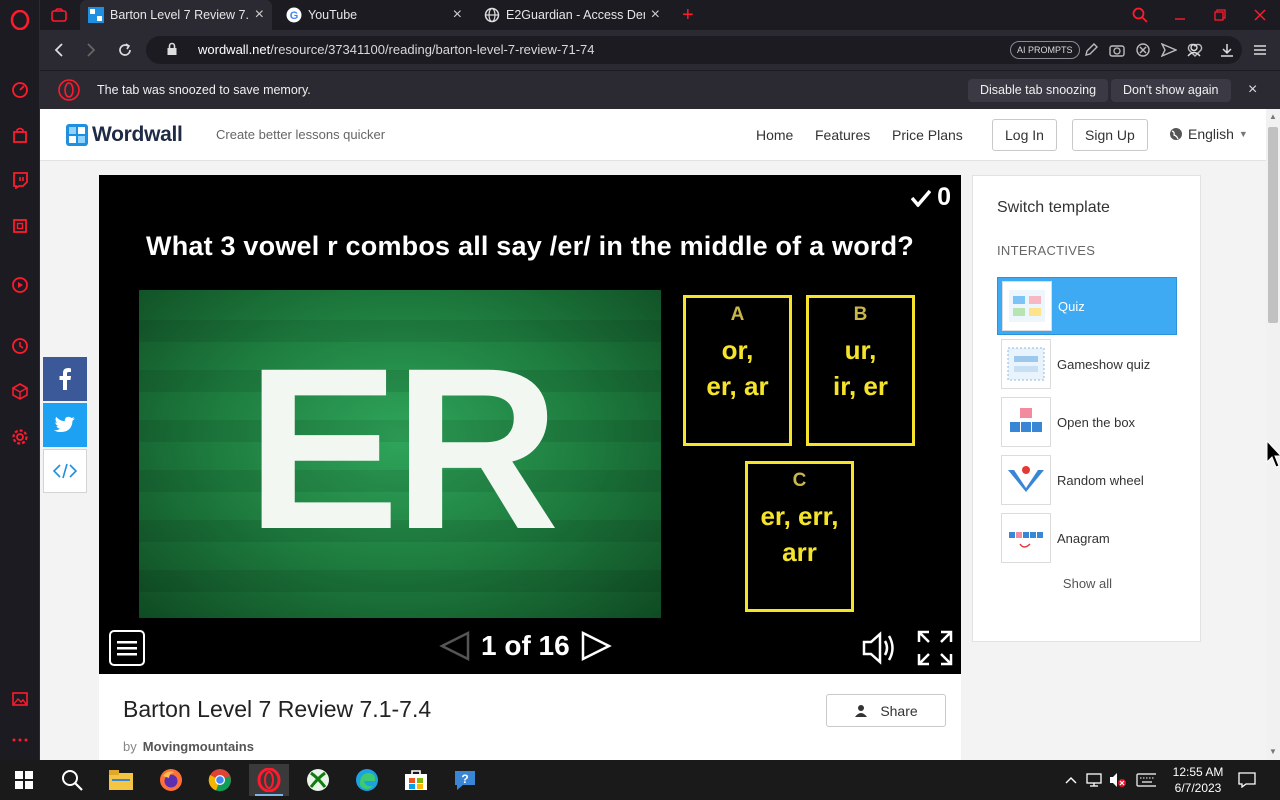  What do you see at coordinates (1140, 15) in the screenshot?
I see `search-tabs-icon` at bounding box center [1140, 15].